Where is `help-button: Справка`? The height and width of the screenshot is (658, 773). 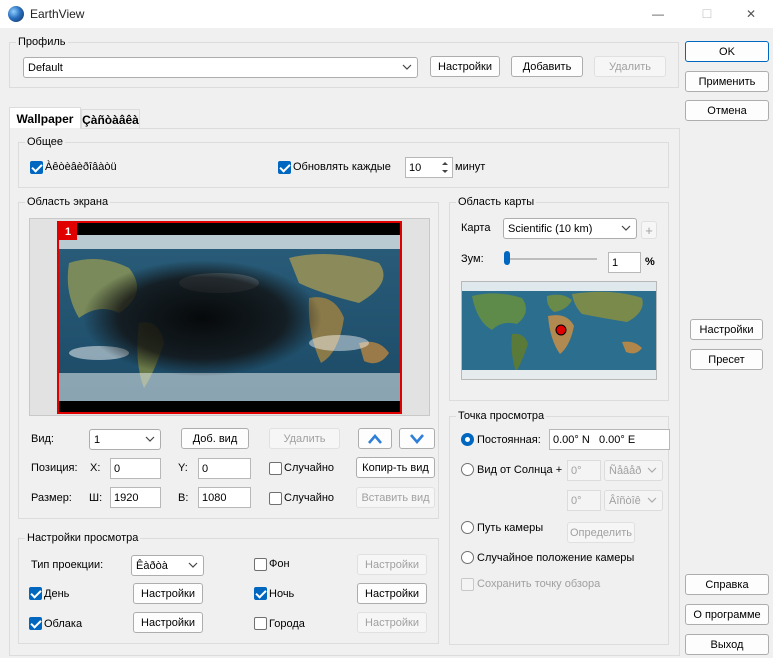
help-button: Справка is located at coordinates (727, 584).